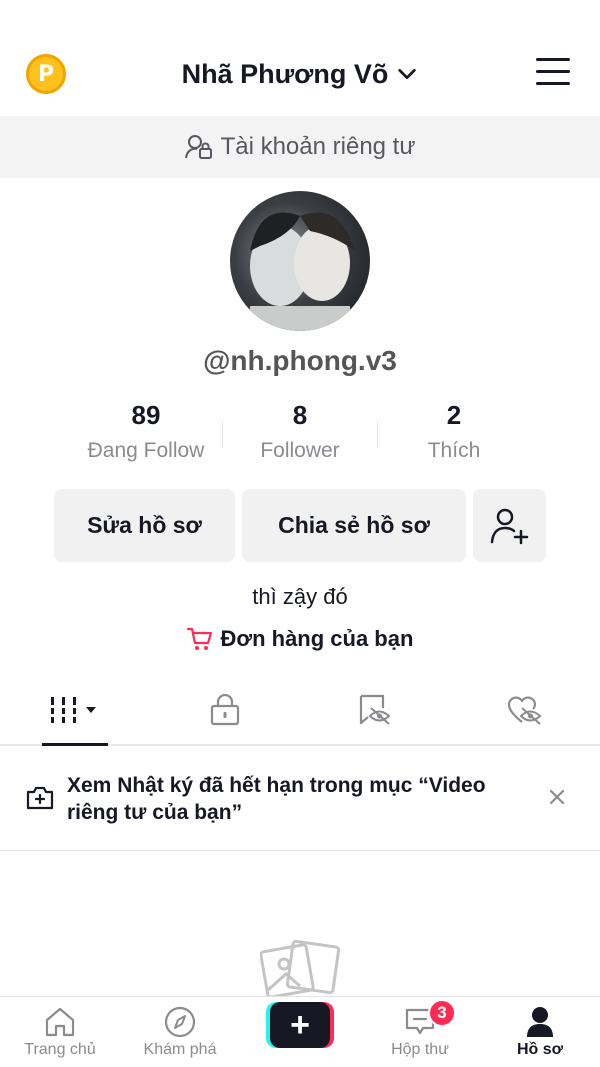 The image size is (600, 1067). I want to click on add-user-icon, so click(509, 526).